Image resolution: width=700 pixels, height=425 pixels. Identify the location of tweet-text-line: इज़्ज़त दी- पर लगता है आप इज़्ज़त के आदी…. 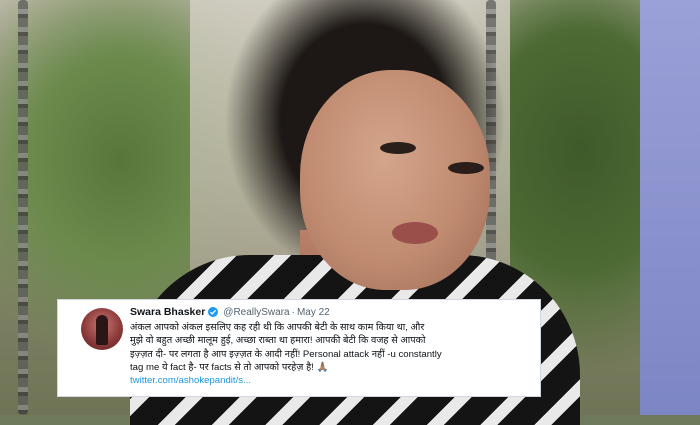
(286, 354).